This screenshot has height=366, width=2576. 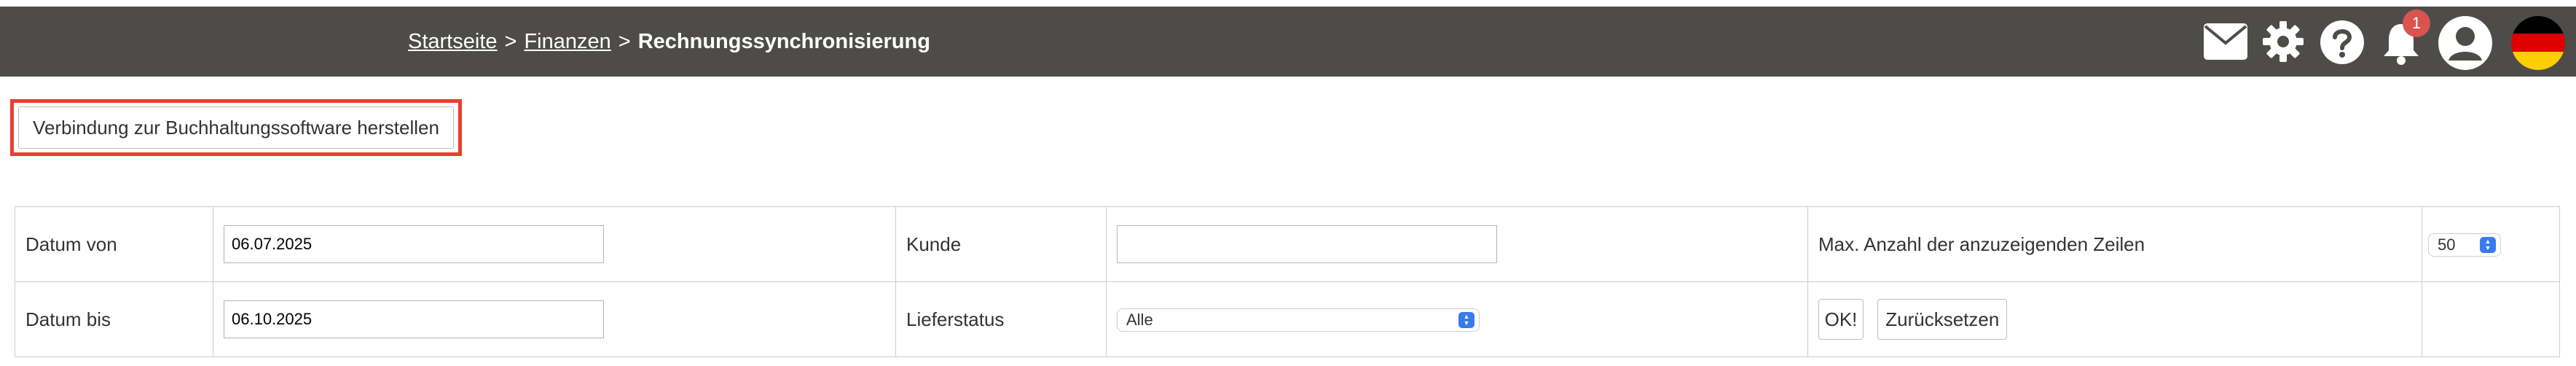 I want to click on filter-cell: Alle ▲ ▼, so click(x=1457, y=319).